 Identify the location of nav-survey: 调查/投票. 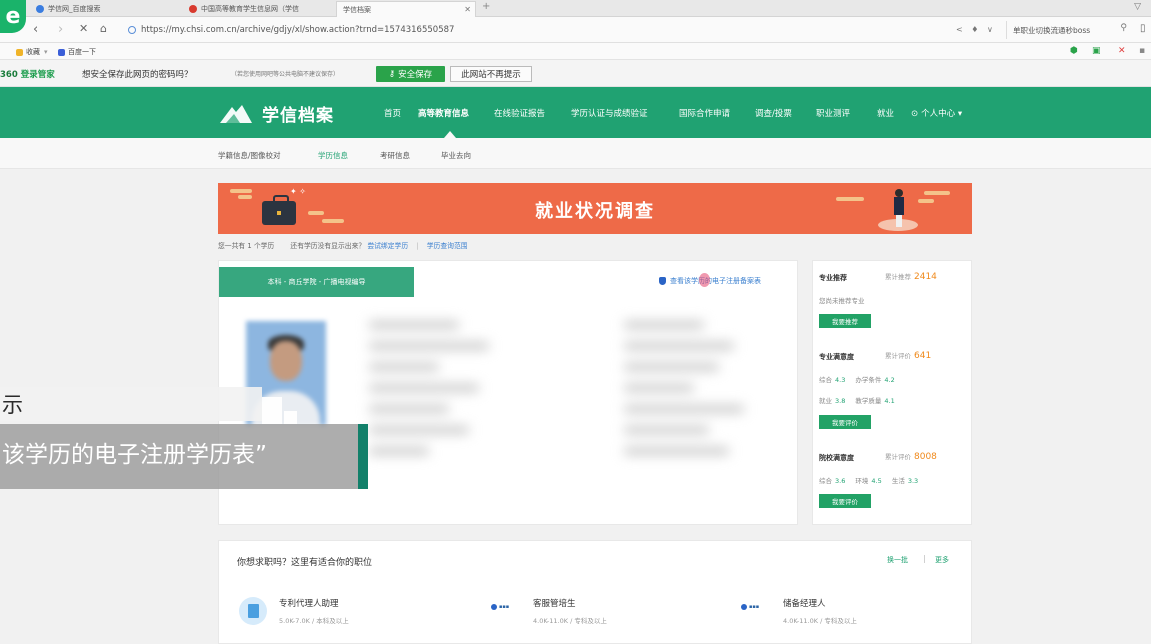
(773, 113).